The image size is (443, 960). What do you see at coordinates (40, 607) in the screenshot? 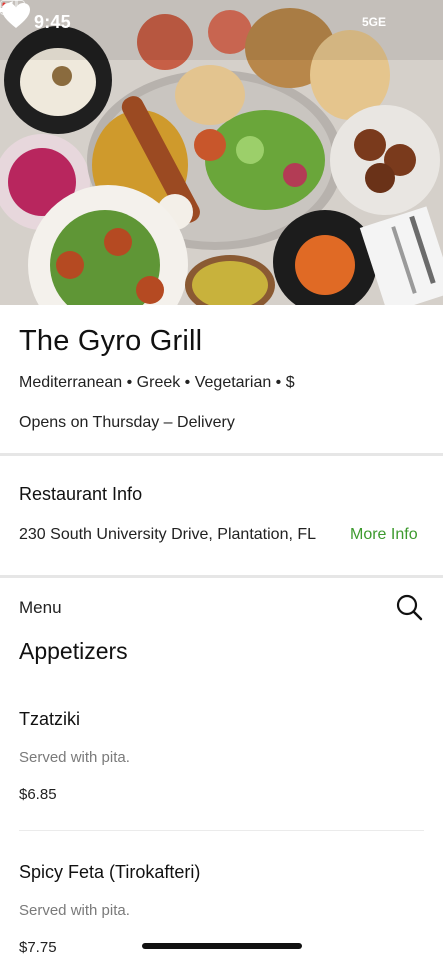
I see `menu-label: Menu` at bounding box center [40, 607].